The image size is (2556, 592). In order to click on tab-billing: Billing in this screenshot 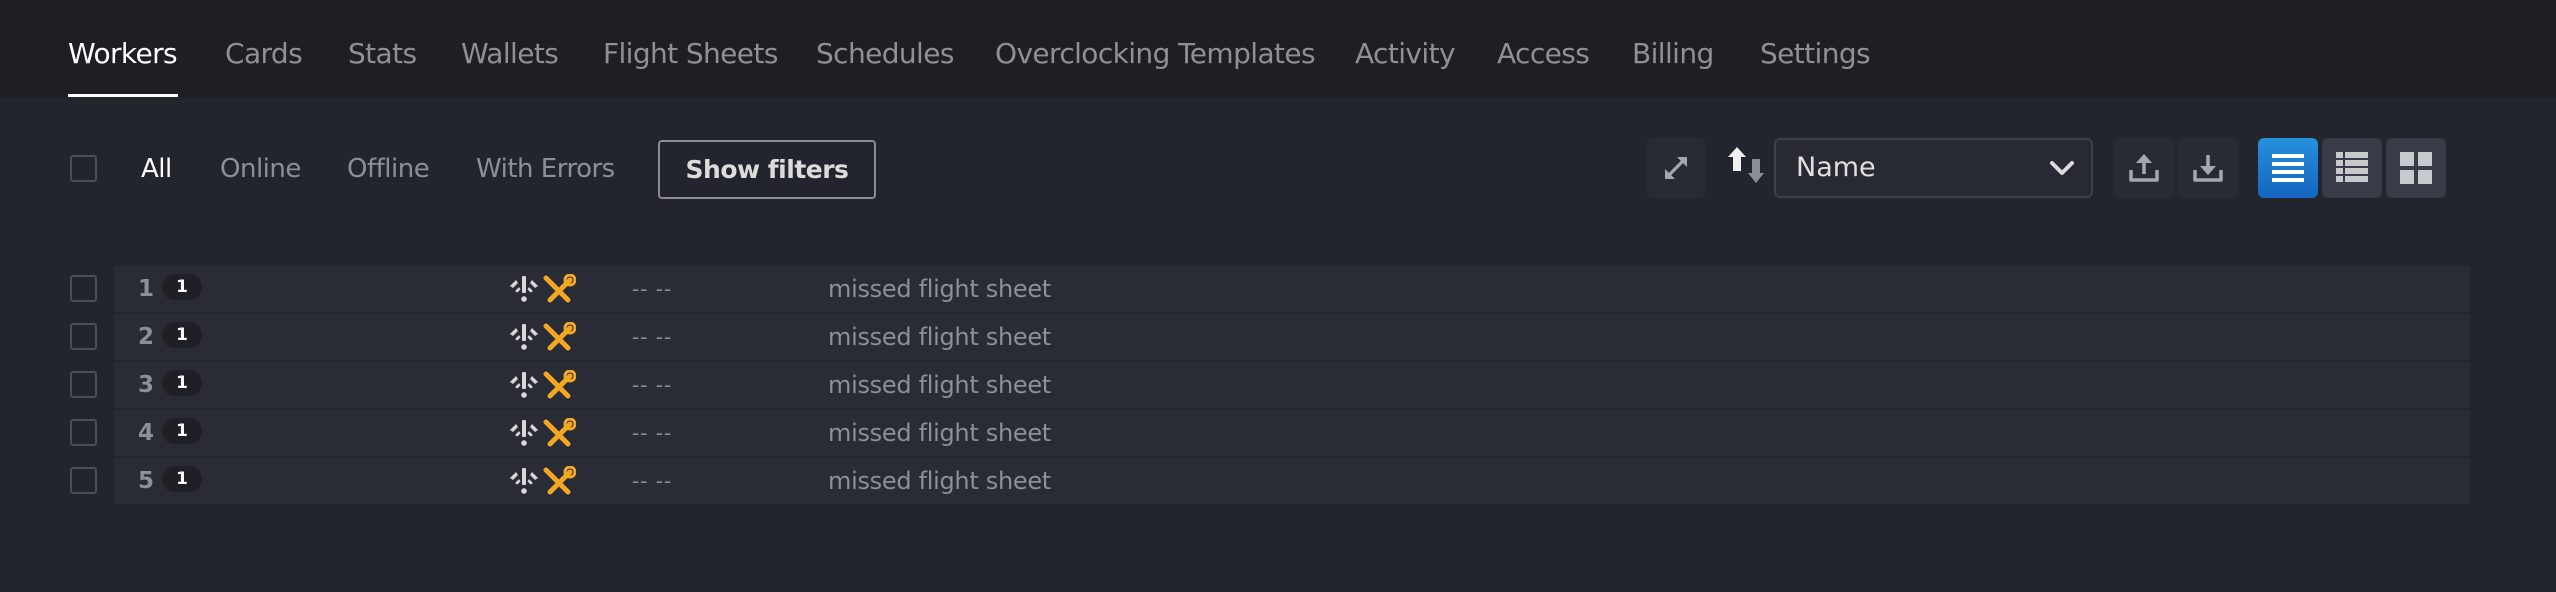, I will do `click(1673, 54)`.